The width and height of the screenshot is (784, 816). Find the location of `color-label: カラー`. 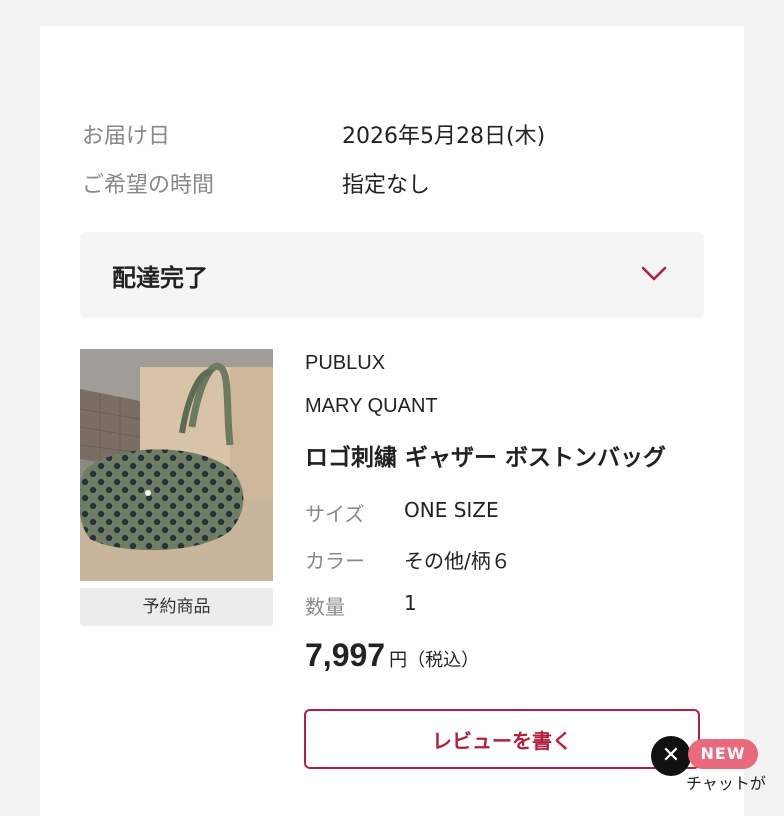

color-label: カラー is located at coordinates (335, 561).